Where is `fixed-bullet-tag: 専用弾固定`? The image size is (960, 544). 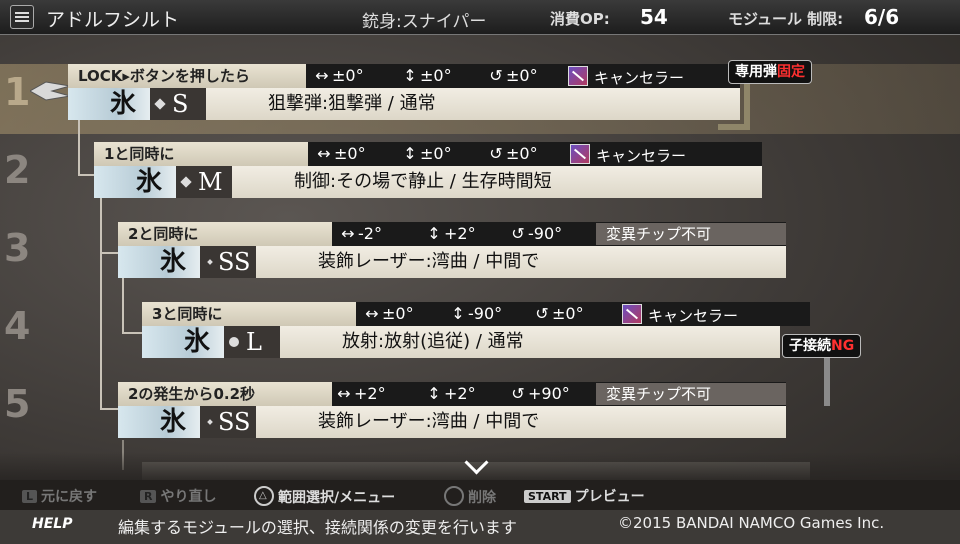
fixed-bullet-tag: 専用弾固定 is located at coordinates (770, 72).